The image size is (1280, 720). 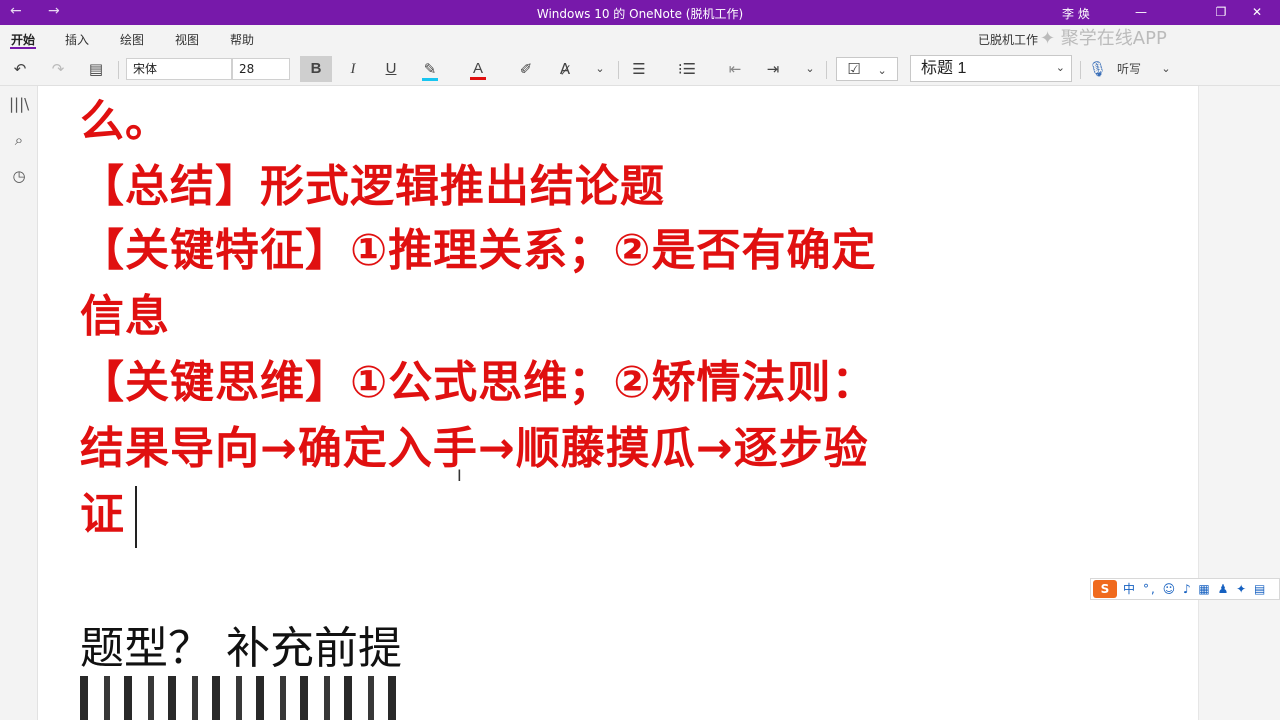 What do you see at coordinates (459, 475) in the screenshot?
I see `ibeam-cursor-icon: I` at bounding box center [459, 475].